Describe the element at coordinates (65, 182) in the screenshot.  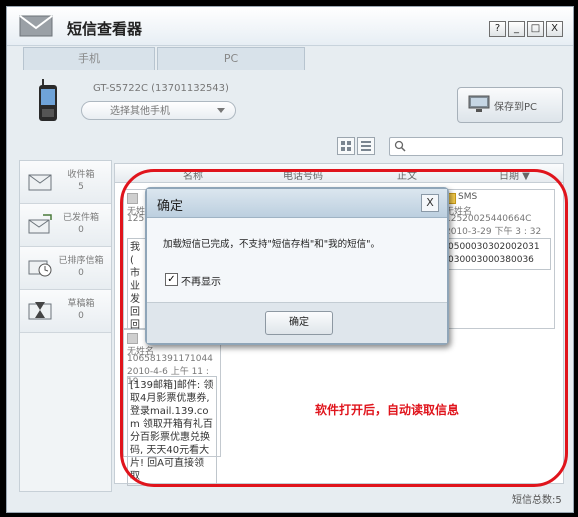
I see `sidebar-item-inbox: 收件箱 5` at that location.